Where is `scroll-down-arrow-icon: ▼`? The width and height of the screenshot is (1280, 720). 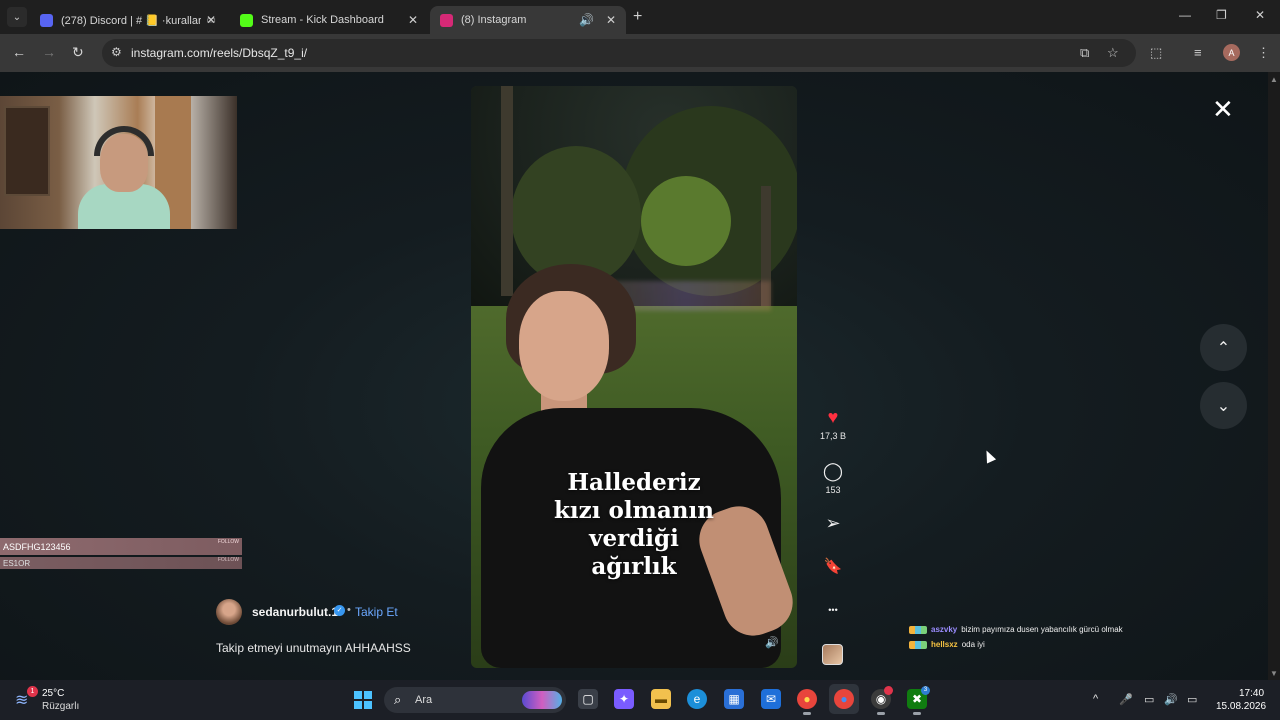 scroll-down-arrow-icon: ▼ is located at coordinates (1274, 673).